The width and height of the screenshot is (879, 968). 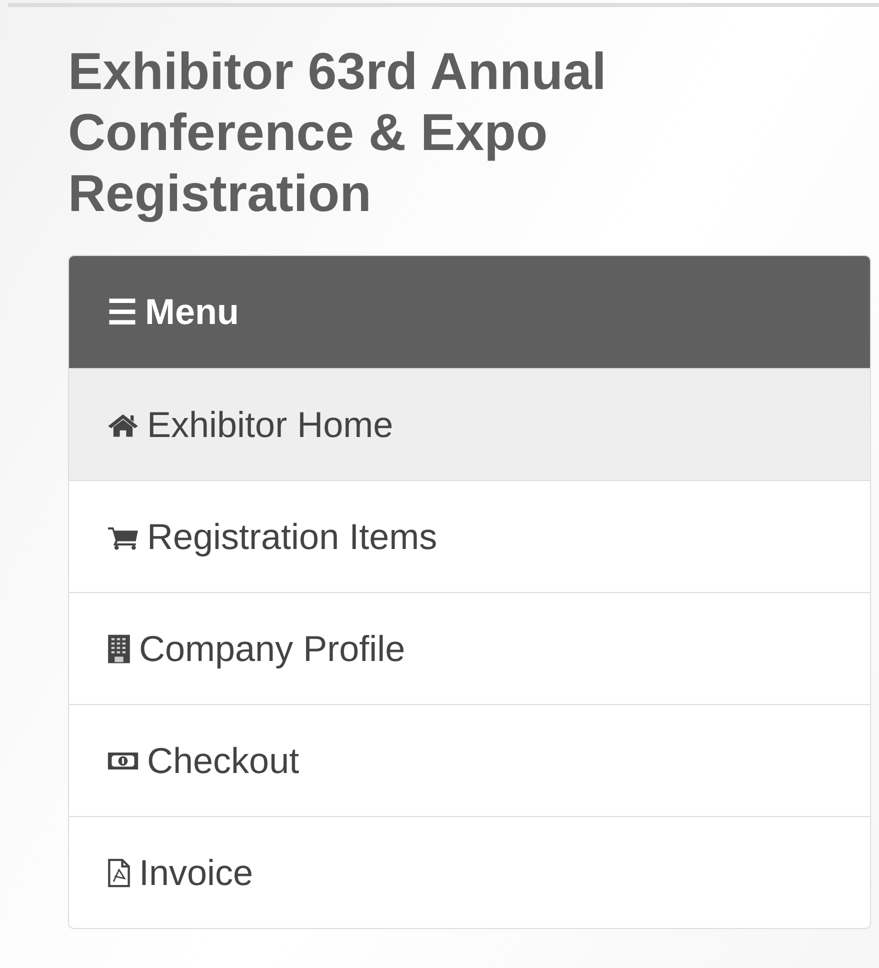 I want to click on pdf-file-icon, so click(x=119, y=872).